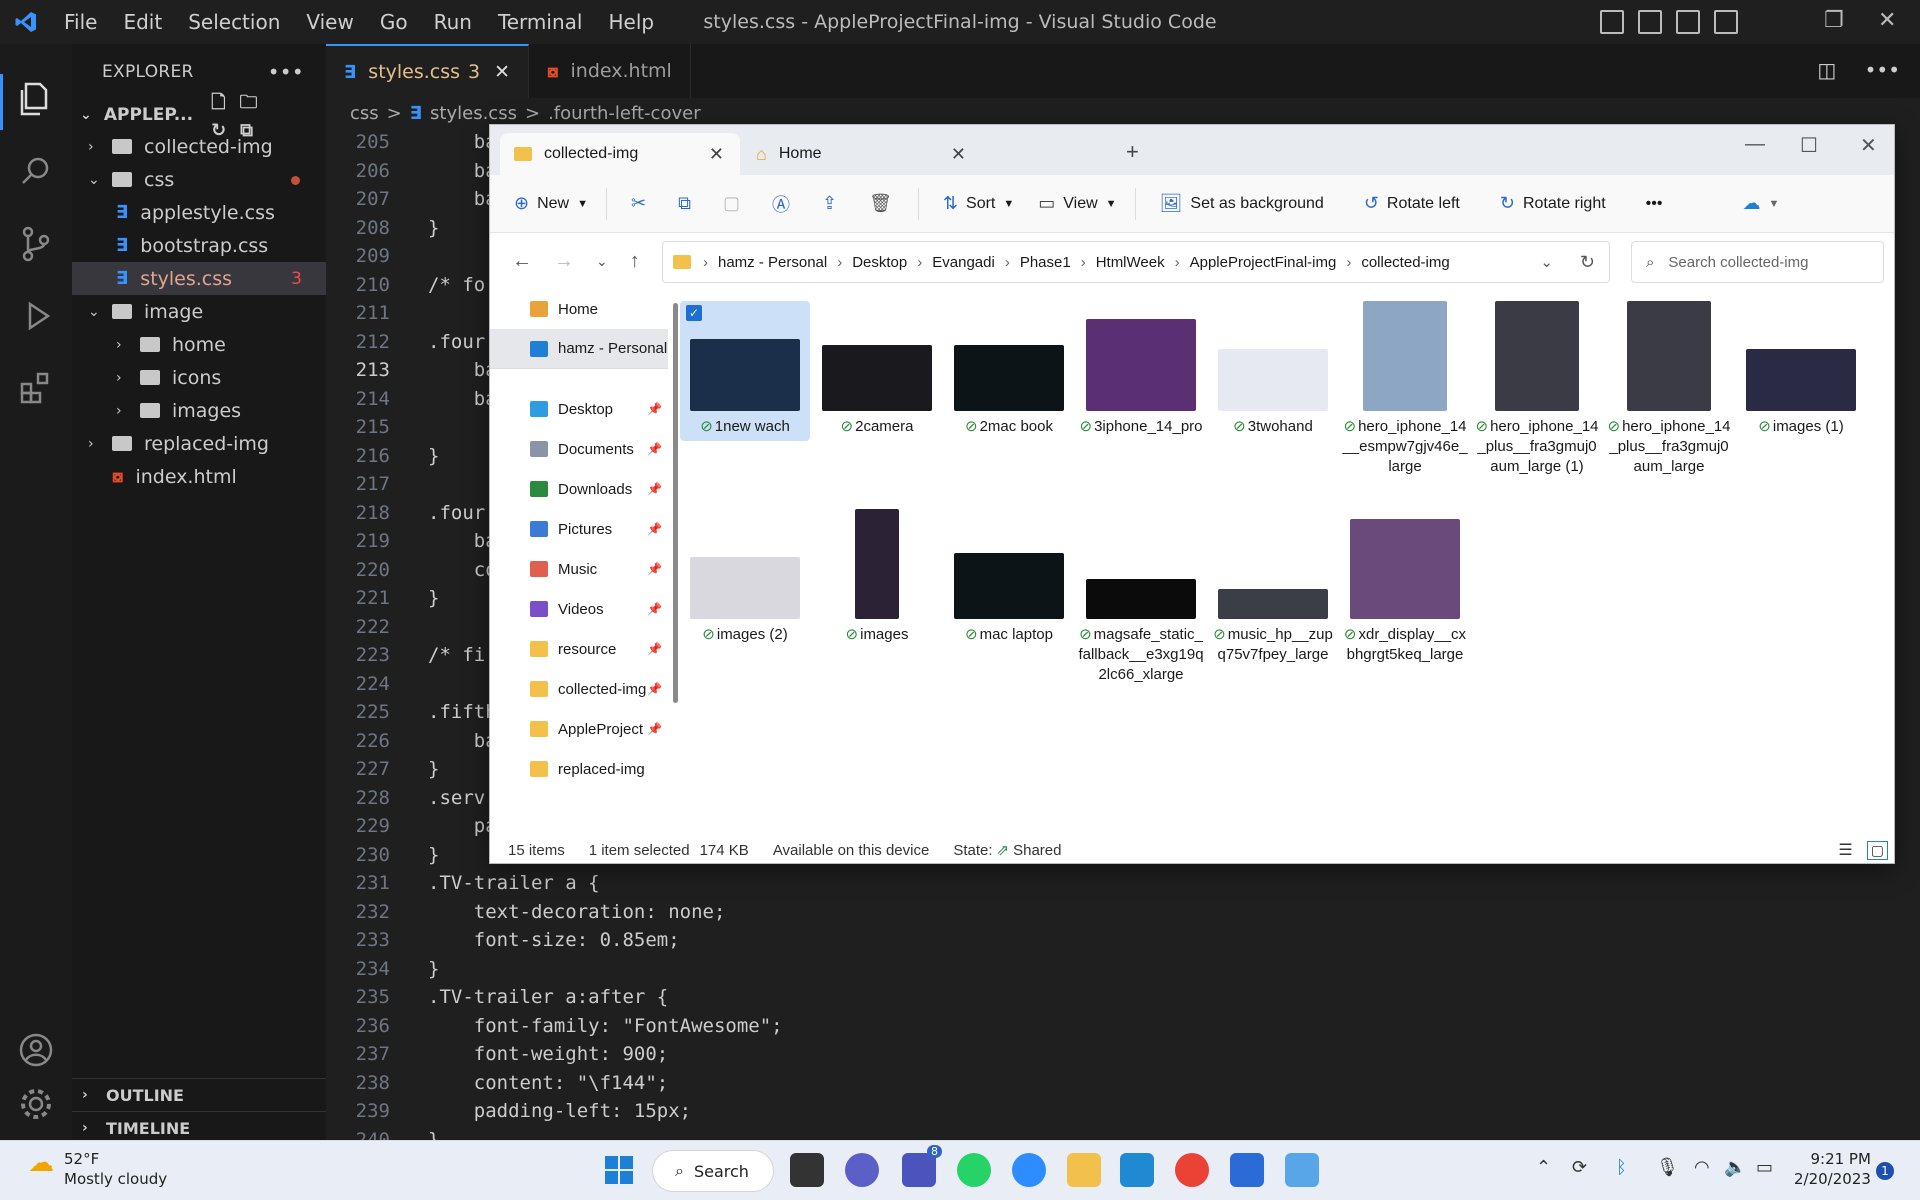  I want to click on rotate-left-button: ↺ Rotate left, so click(1412, 203).